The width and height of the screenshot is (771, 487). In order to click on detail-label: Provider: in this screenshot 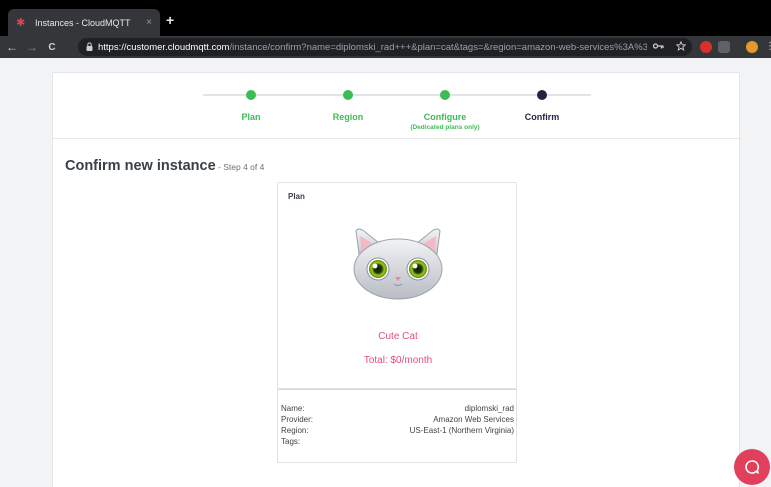, I will do `click(297, 419)`.